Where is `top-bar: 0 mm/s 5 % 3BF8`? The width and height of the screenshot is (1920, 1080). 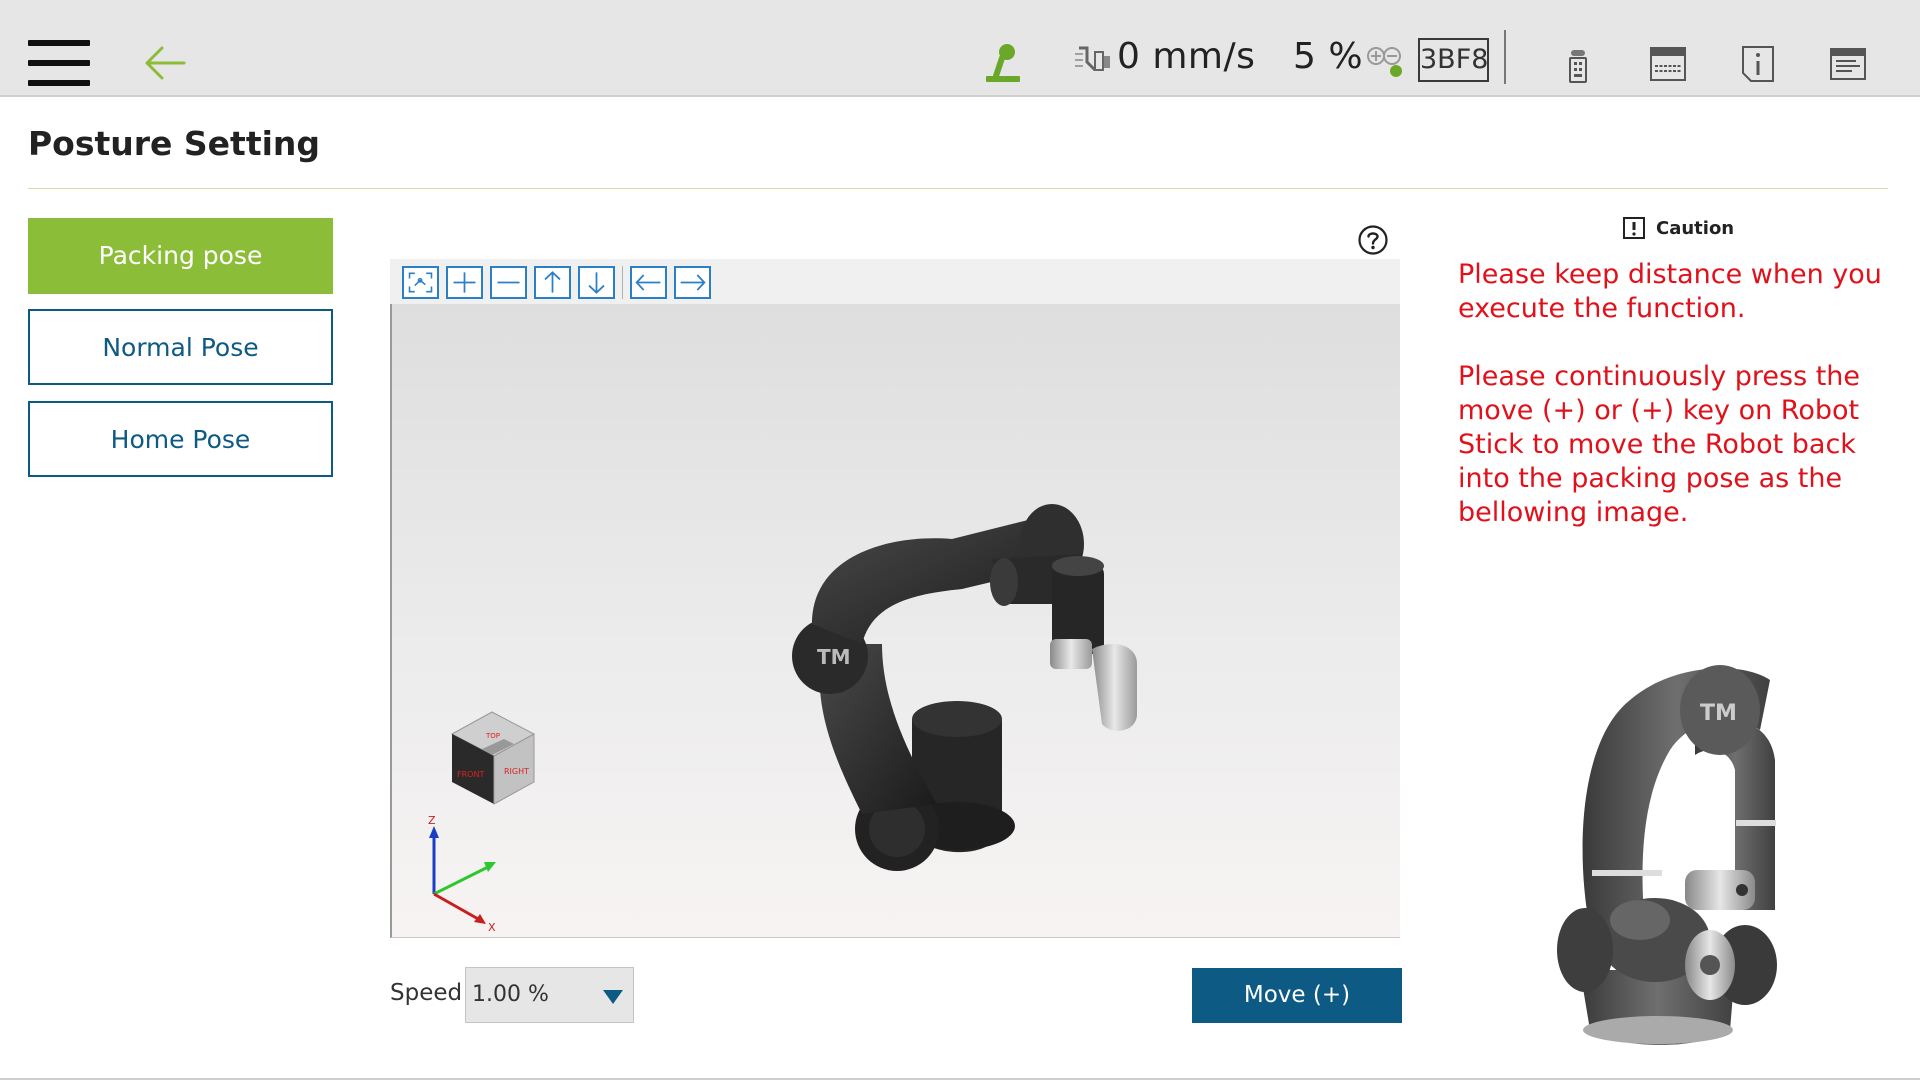
top-bar: 0 mm/s 5 % 3BF8 is located at coordinates (960, 48).